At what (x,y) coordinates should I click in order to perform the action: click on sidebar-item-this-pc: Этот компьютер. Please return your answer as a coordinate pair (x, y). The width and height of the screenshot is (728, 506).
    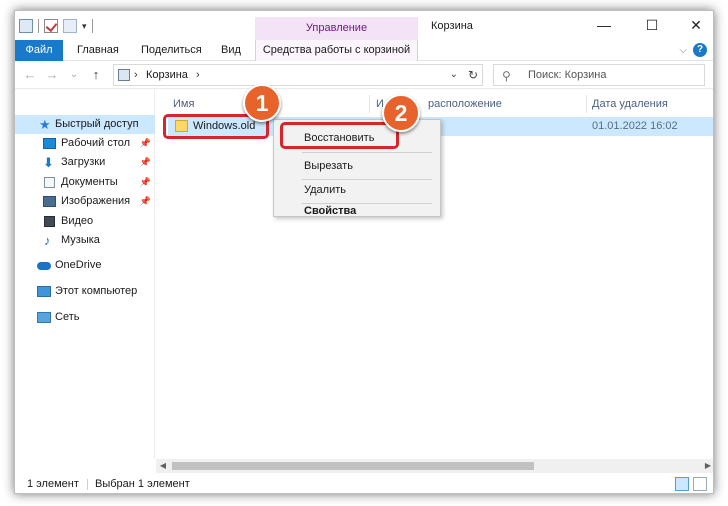
    Looking at the image, I should click on (85, 291).